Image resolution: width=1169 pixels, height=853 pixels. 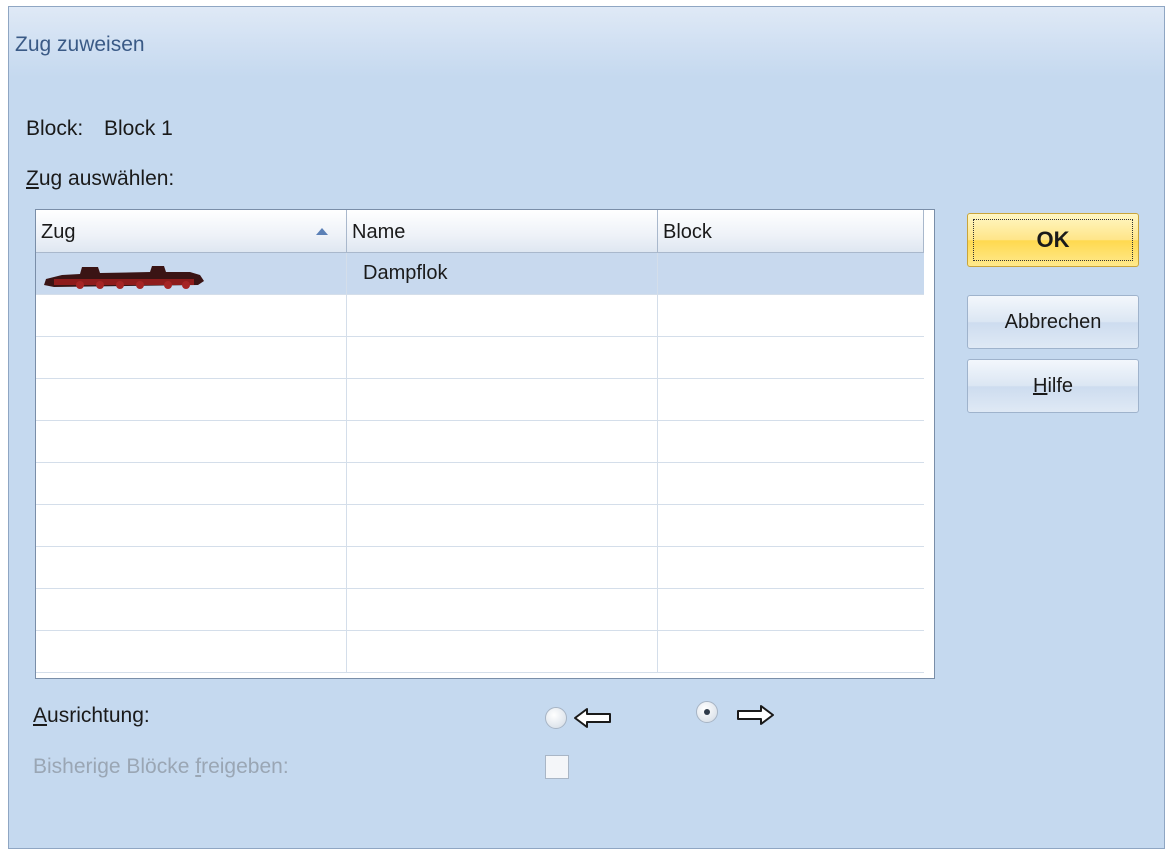 What do you see at coordinates (557, 767) in the screenshot?
I see `release-blocks-checkbox` at bounding box center [557, 767].